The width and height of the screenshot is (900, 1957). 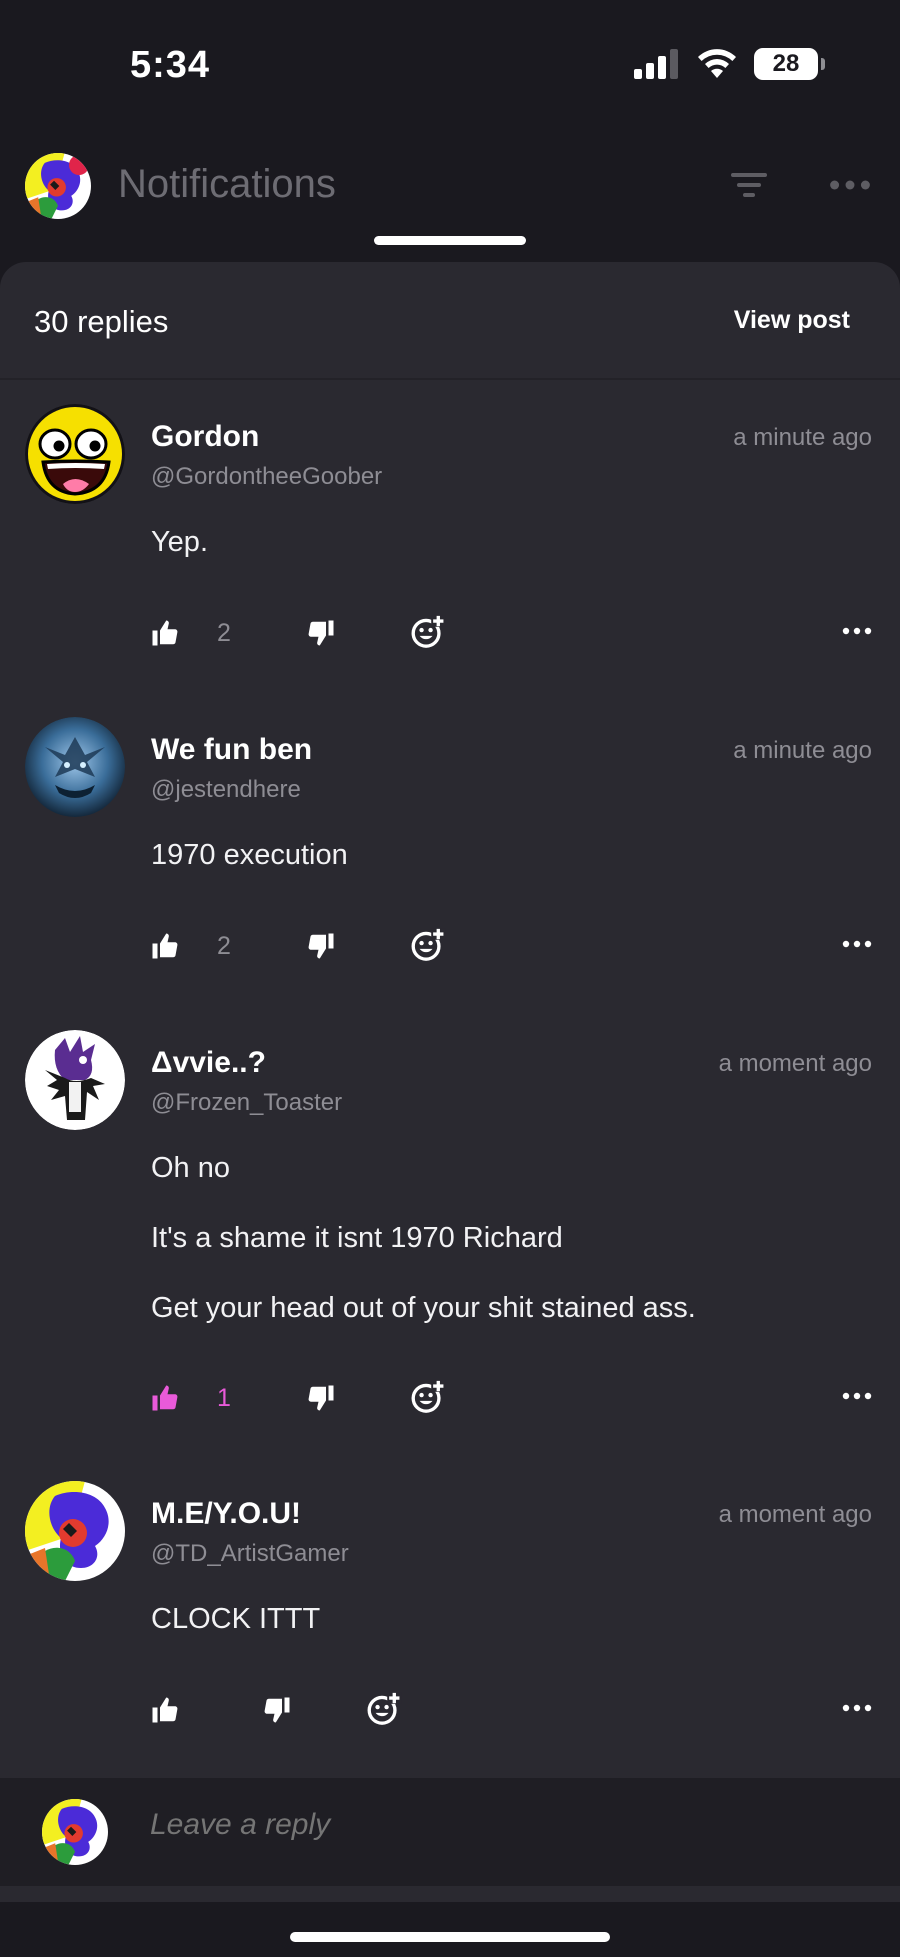 I want to click on awesome-face-avatar, so click(x=75, y=454).